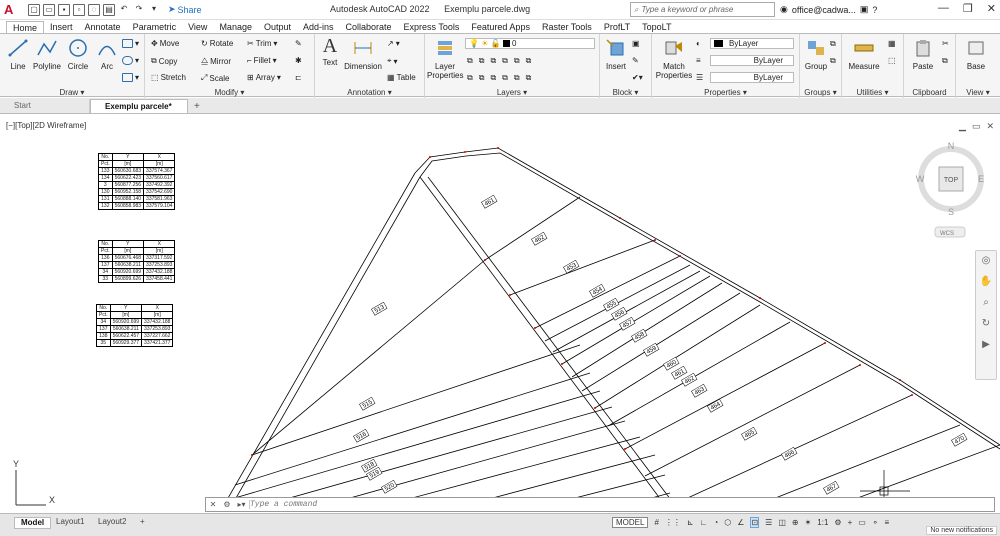 The image size is (1000, 536). I want to click on customize-icon: ≡, so click(887, 522).